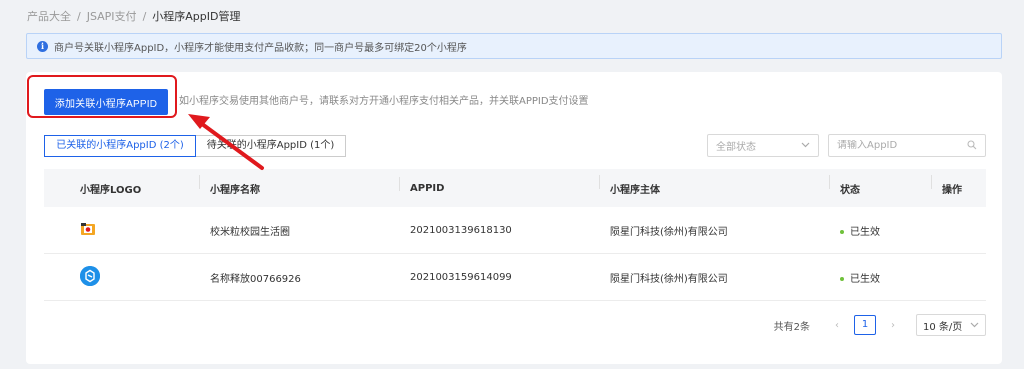 The height and width of the screenshot is (369, 1024). Describe the element at coordinates (111, 190) in the screenshot. I see `header-logo: 小程序LOGO` at that location.